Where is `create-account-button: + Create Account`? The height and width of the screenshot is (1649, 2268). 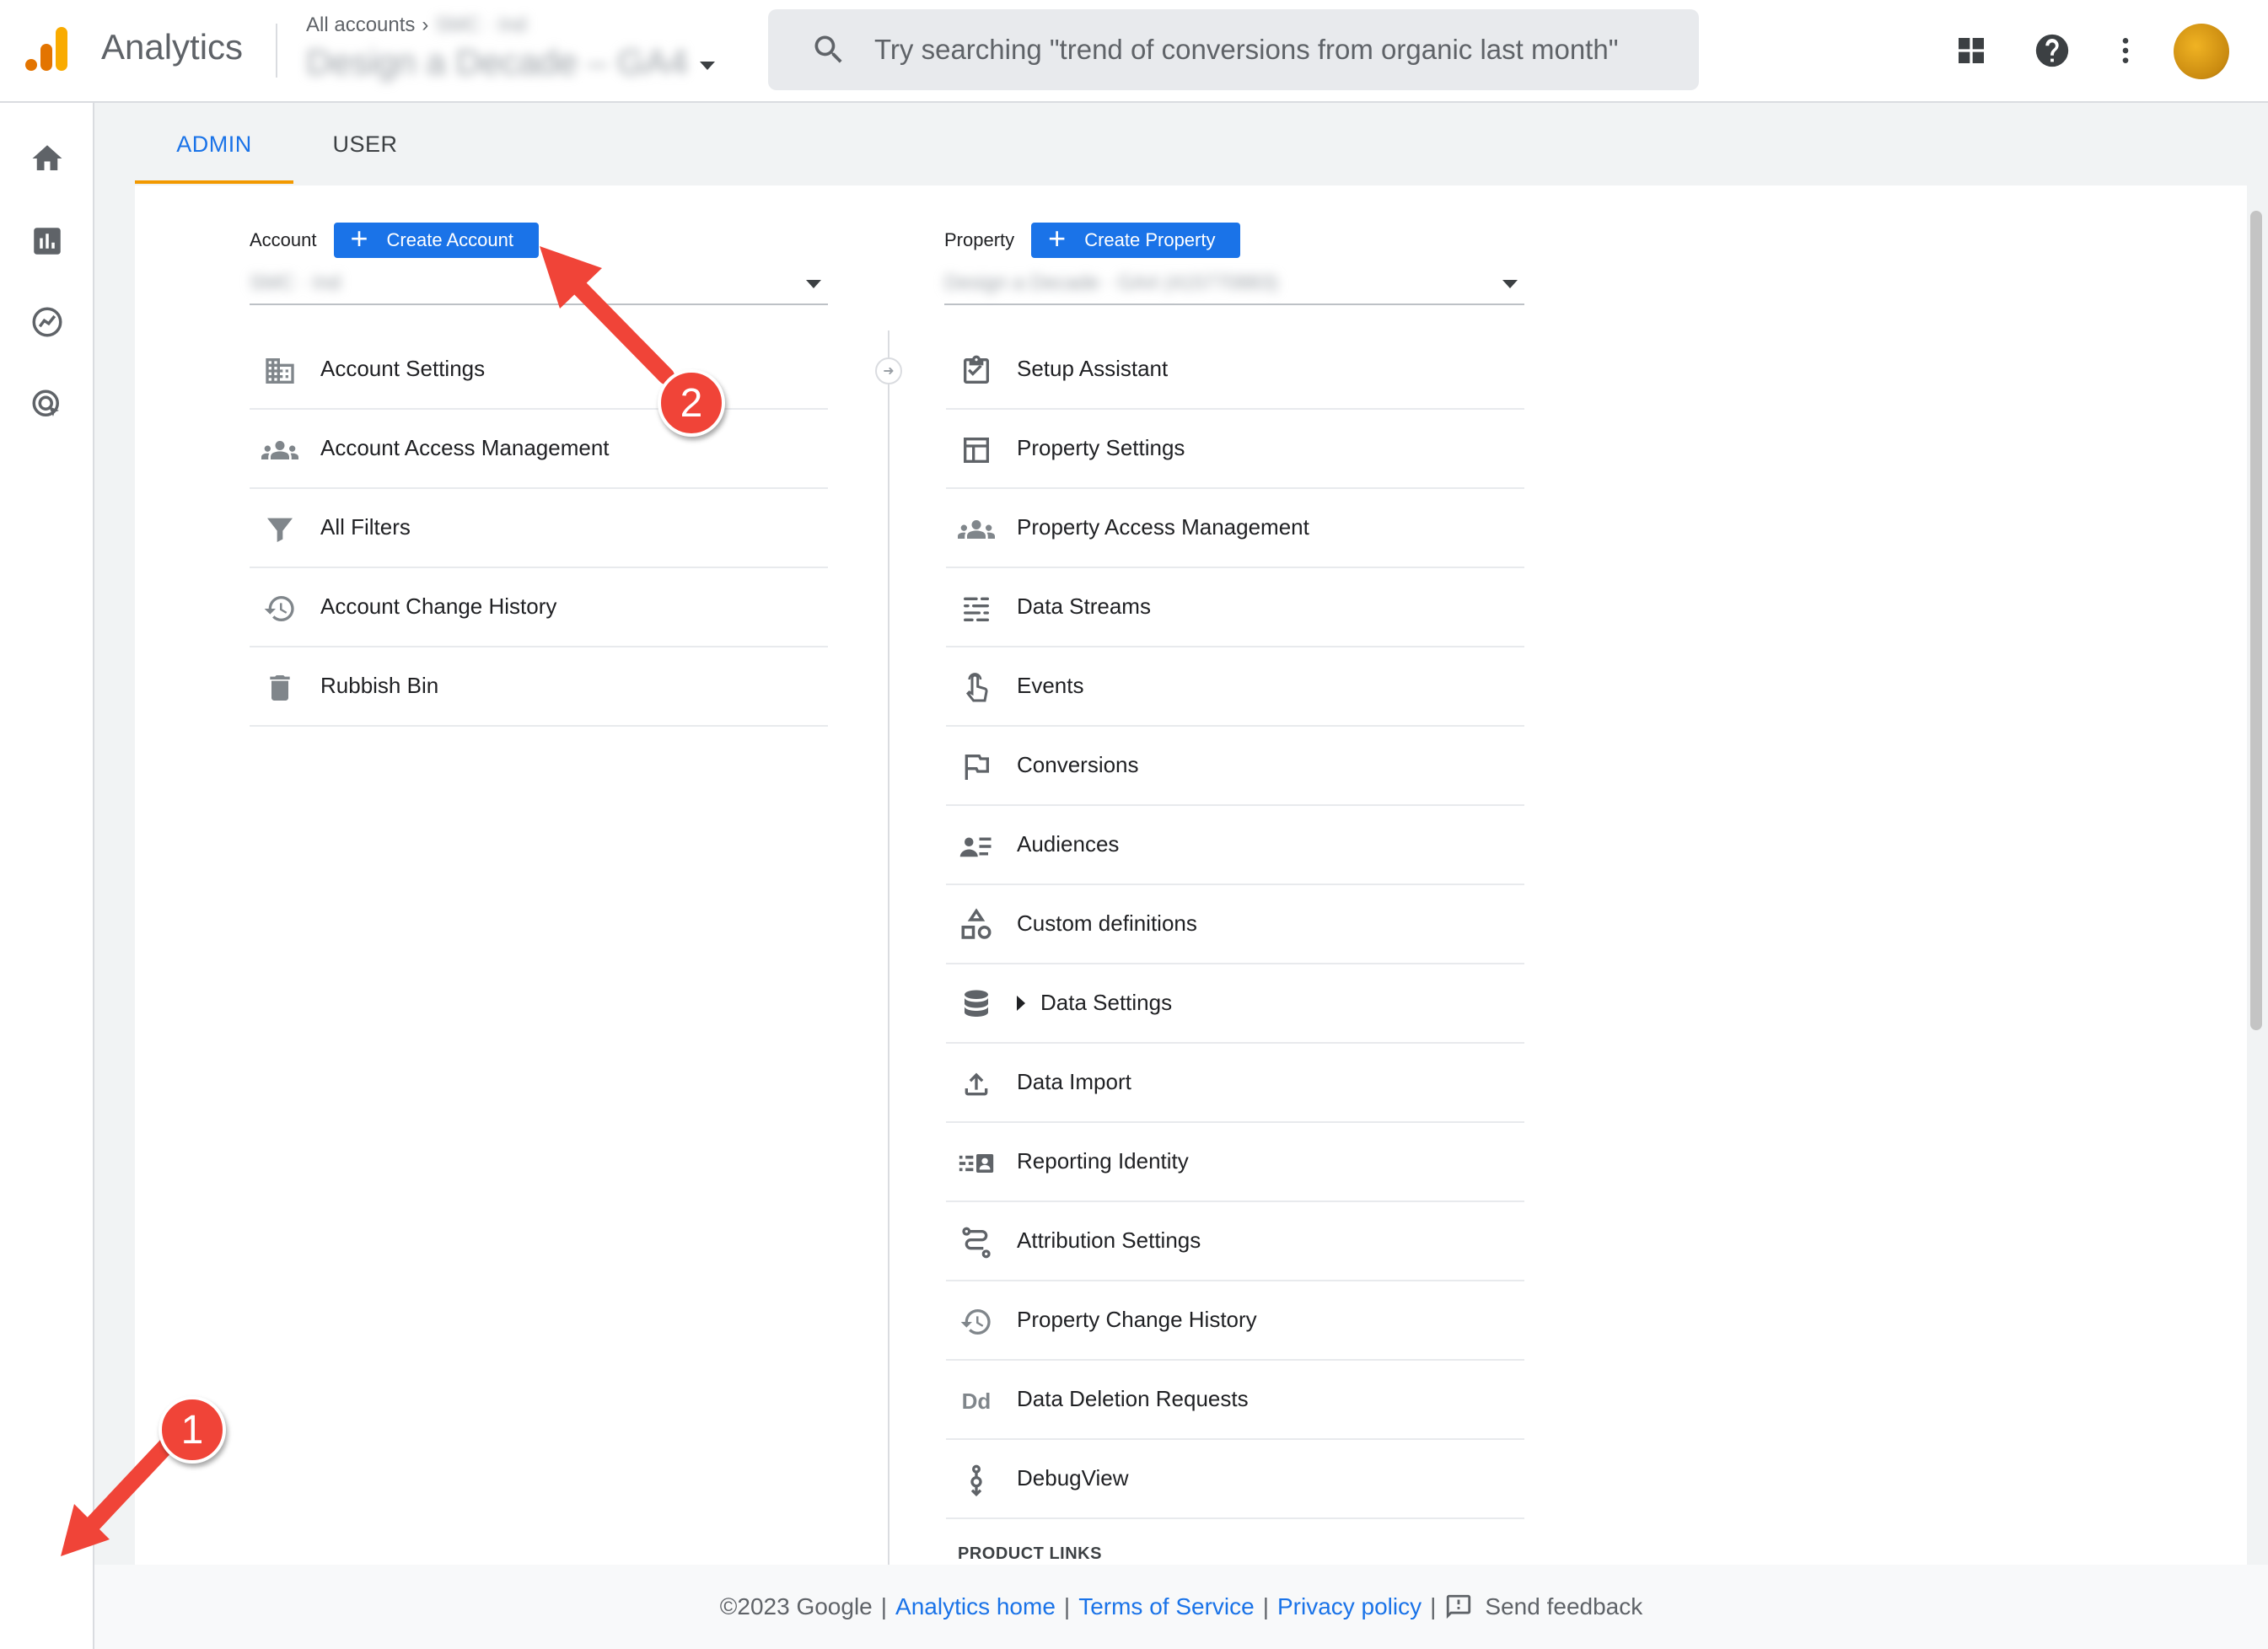
create-account-button: + Create Account is located at coordinates (436, 241).